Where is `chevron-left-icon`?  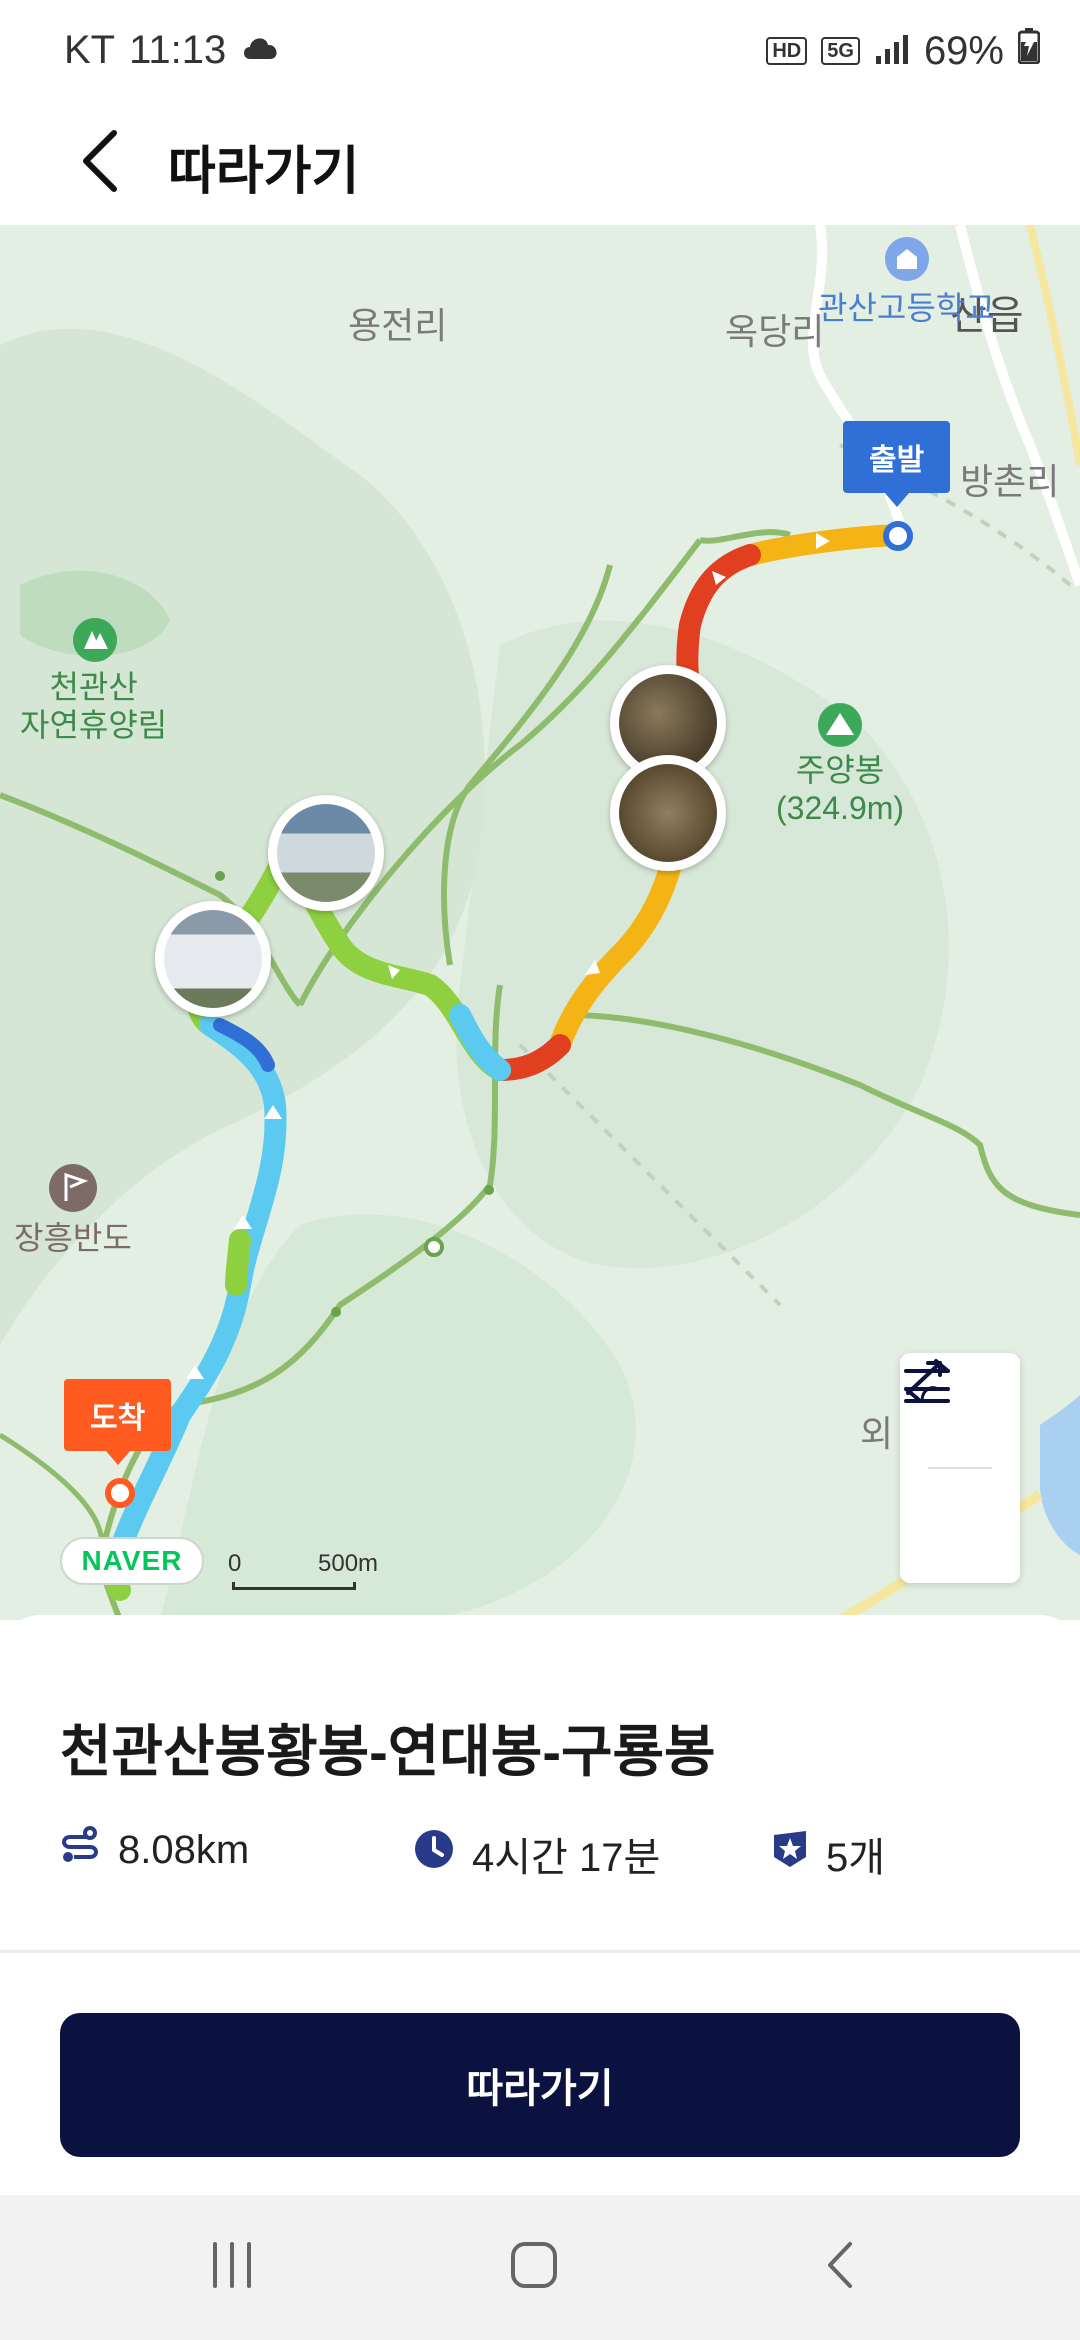
chevron-left-icon is located at coordinates (100, 163).